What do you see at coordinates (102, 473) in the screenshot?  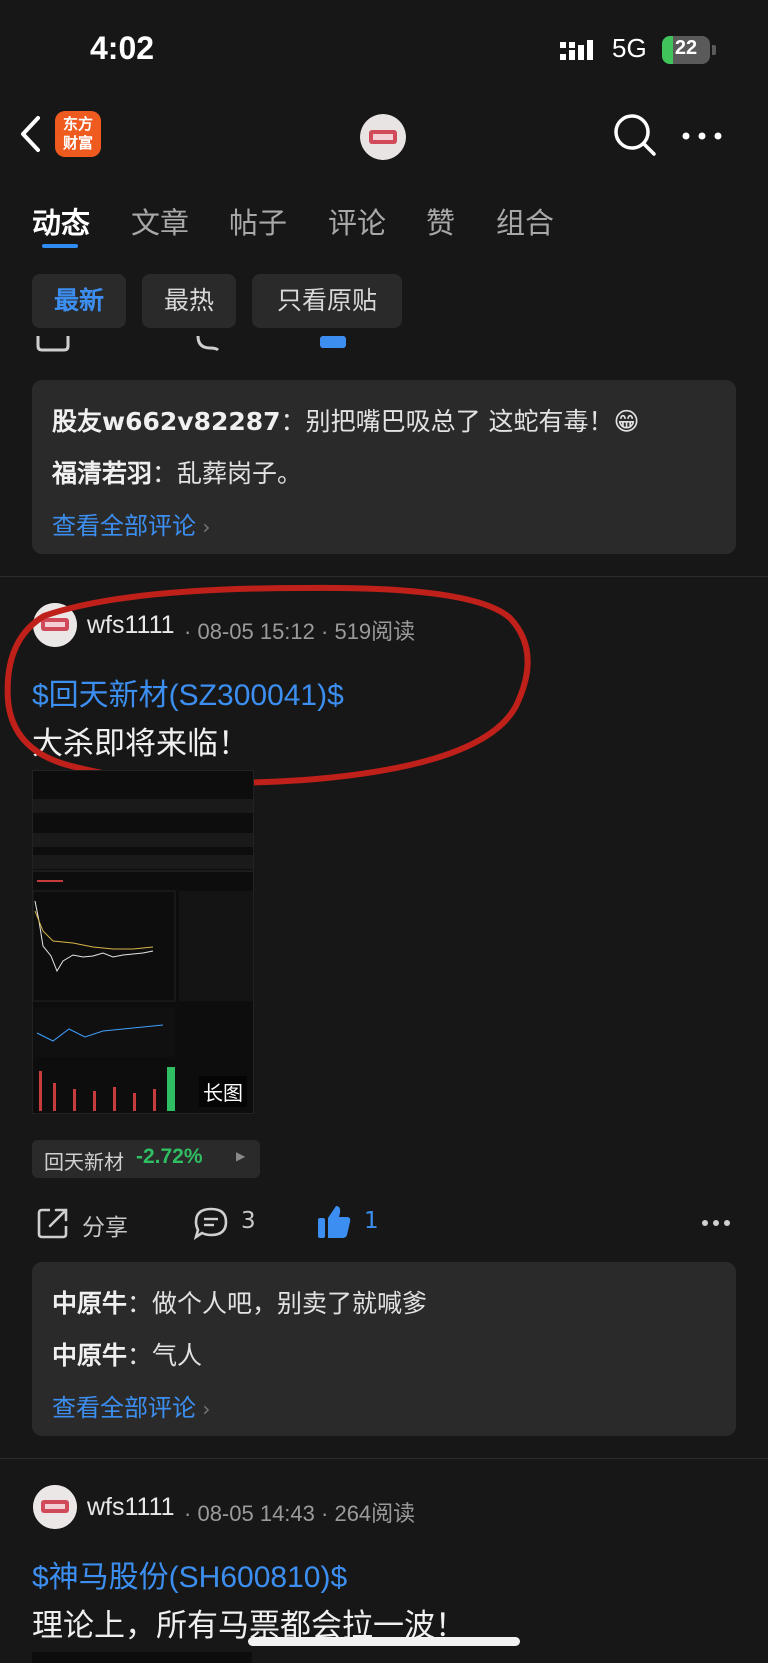 I see `comment-user: 福清若羽` at bounding box center [102, 473].